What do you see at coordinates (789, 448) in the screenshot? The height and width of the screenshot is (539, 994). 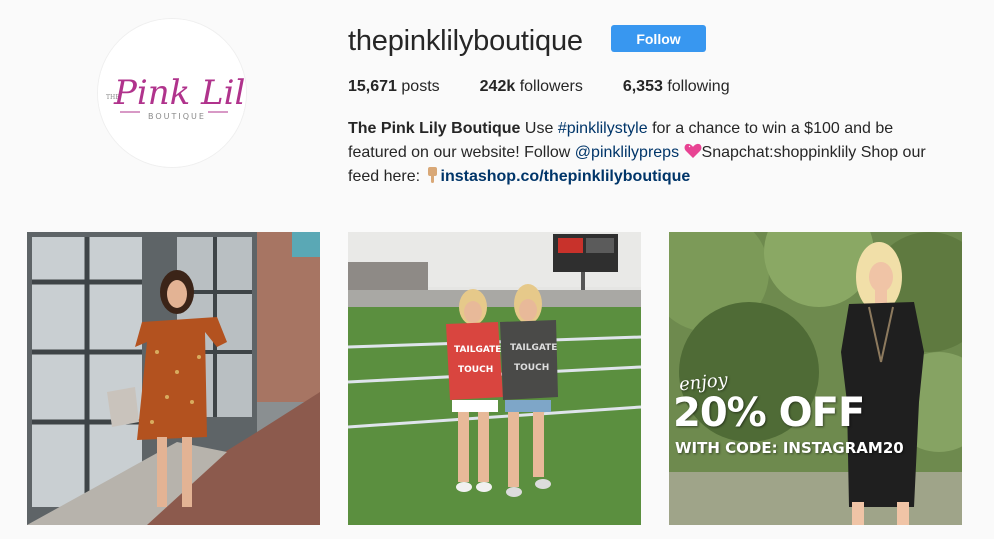 I see `promo-code-text: WITH CODE: INSTAGRAM20` at bounding box center [789, 448].